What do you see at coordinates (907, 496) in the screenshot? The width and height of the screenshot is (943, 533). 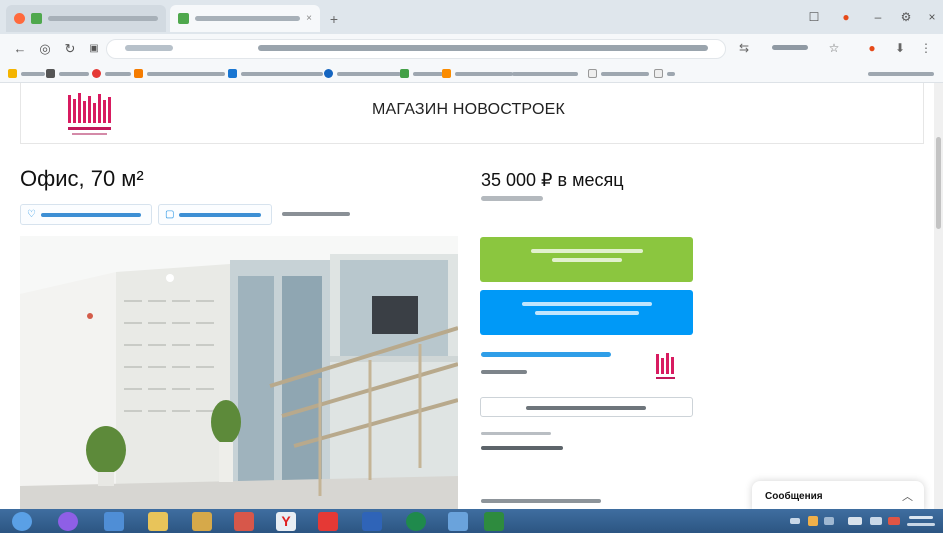 I see `chevron-up-icon: ︿` at bounding box center [907, 496].